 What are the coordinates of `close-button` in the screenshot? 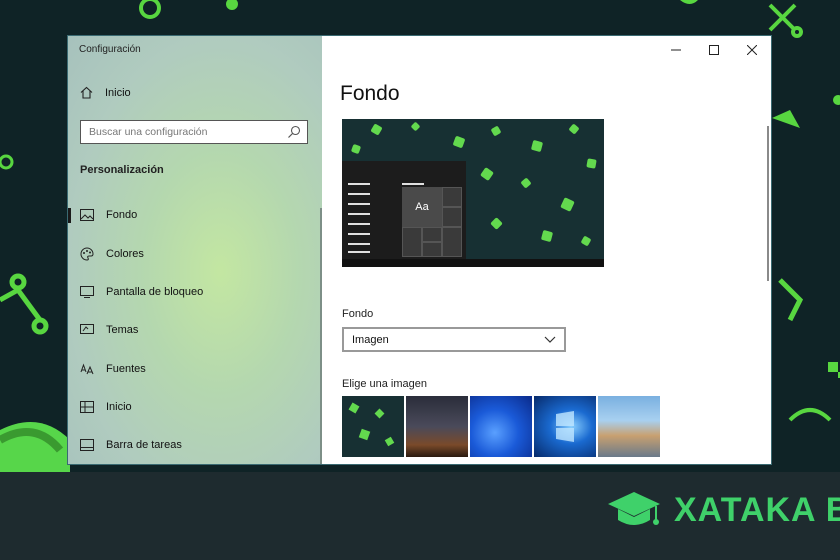 It's located at (752, 50).